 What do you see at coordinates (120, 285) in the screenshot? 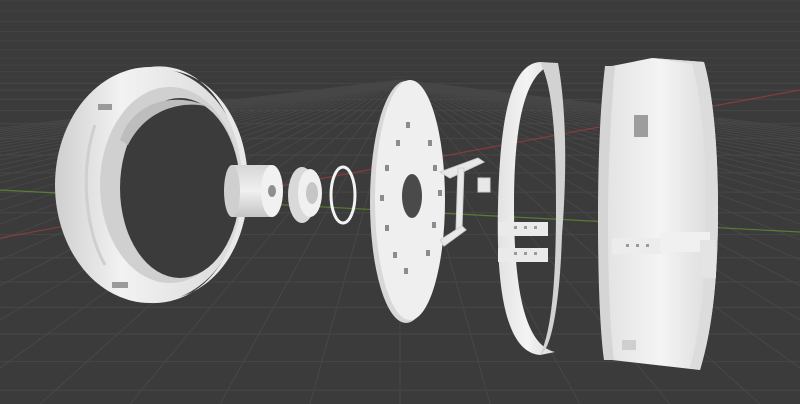
I see `housing-slot-bottom` at bounding box center [120, 285].